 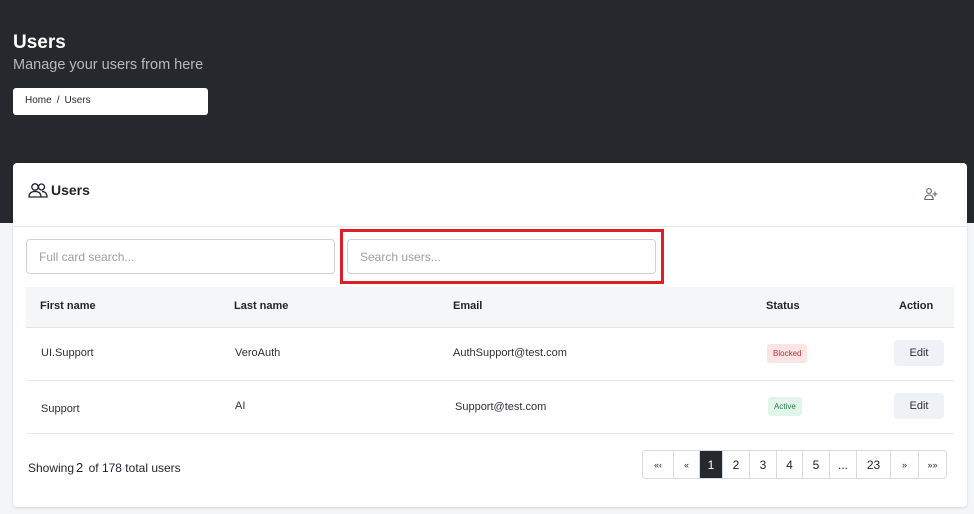 I want to click on next-page-button: », so click(x=905, y=464).